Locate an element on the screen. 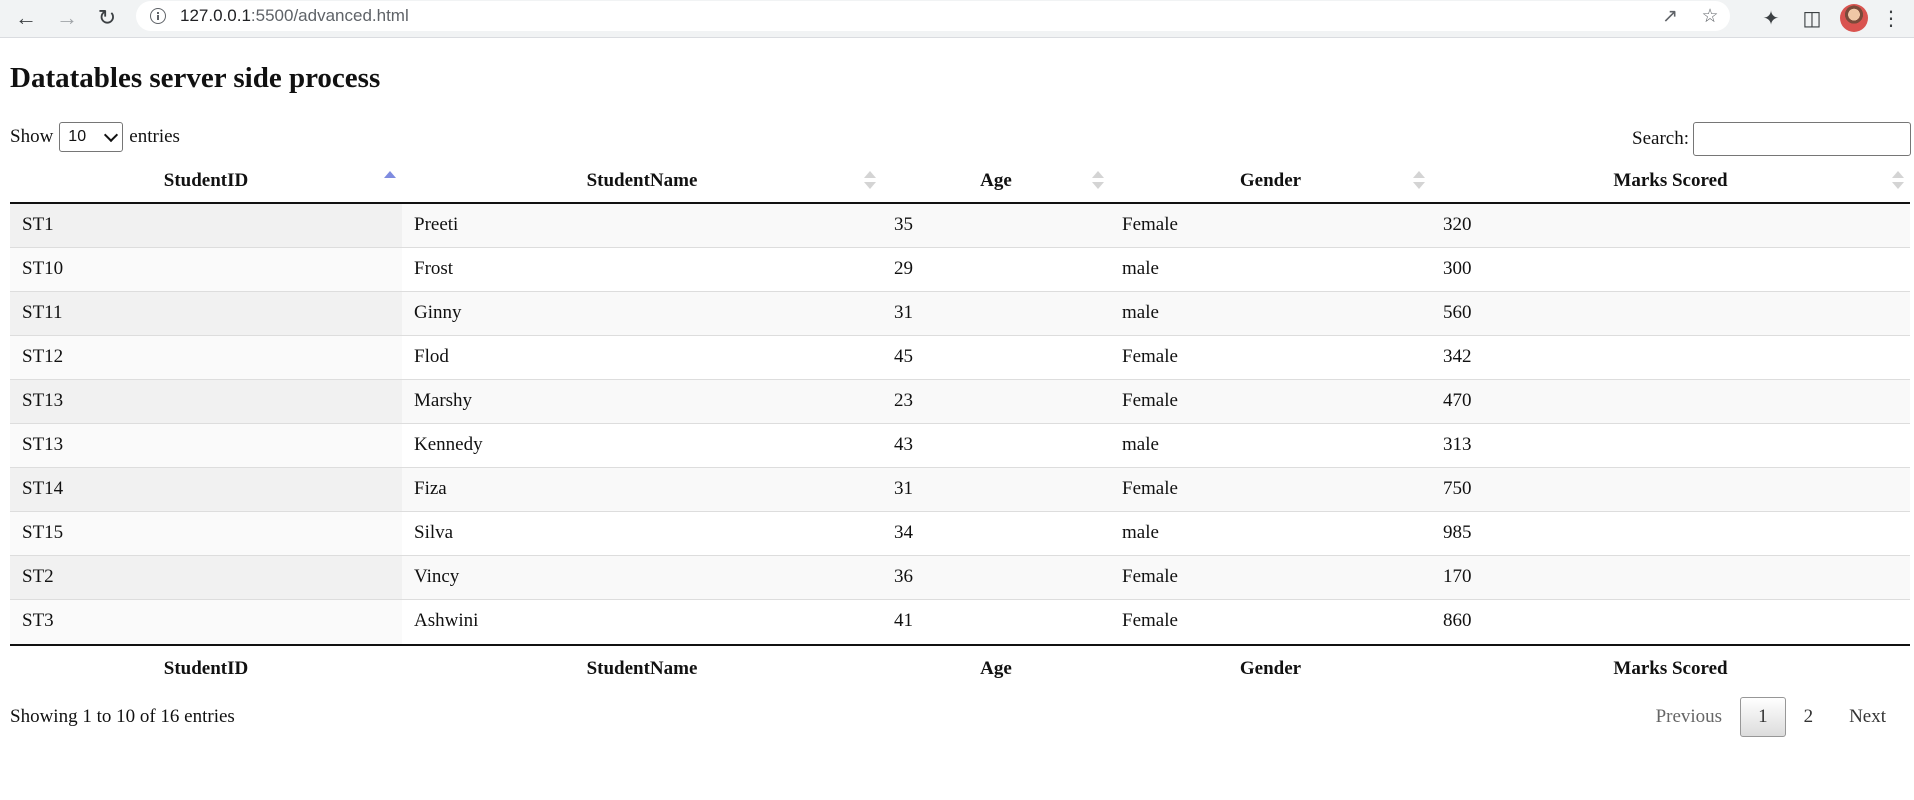 This screenshot has height=800, width=1914. side-panel-icon: ◫ is located at coordinates (1812, 18).